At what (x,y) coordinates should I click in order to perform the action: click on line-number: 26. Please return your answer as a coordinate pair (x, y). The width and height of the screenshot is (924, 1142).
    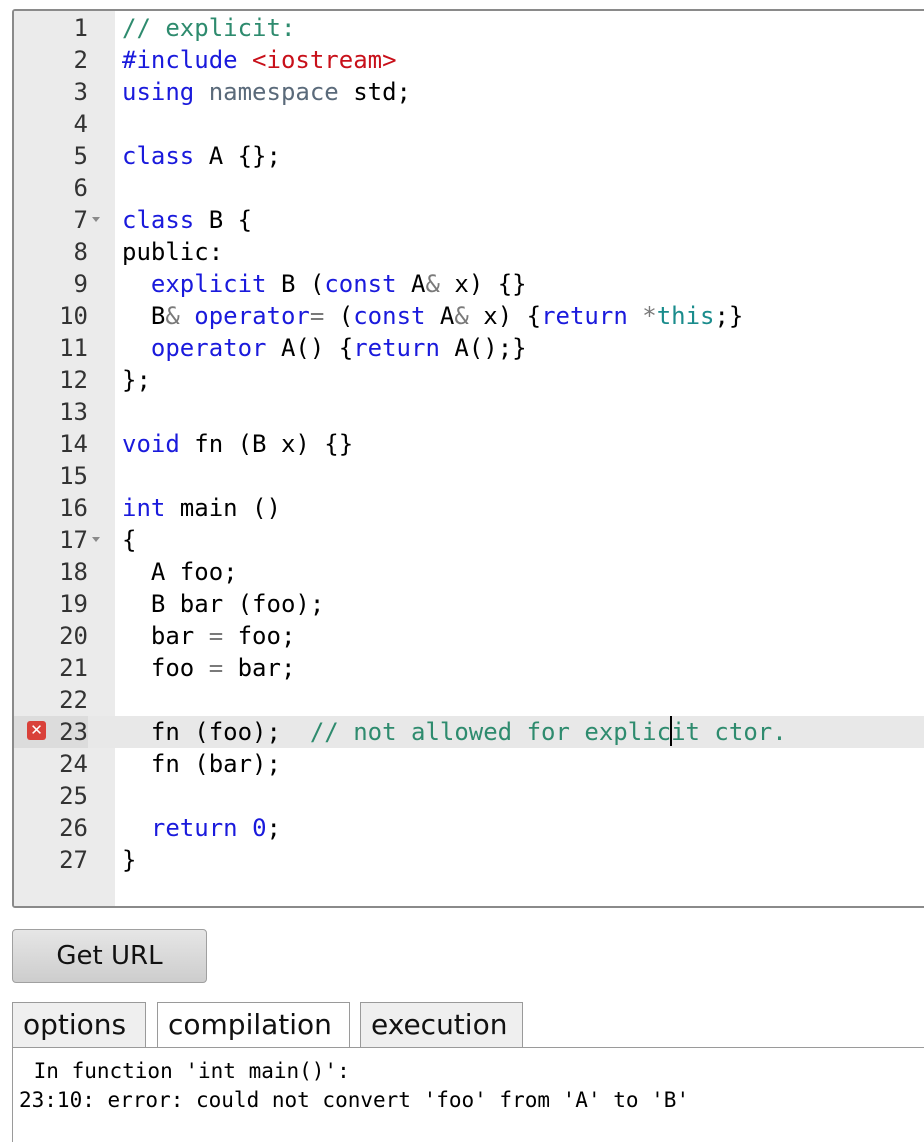
    Looking at the image, I should click on (73, 828).